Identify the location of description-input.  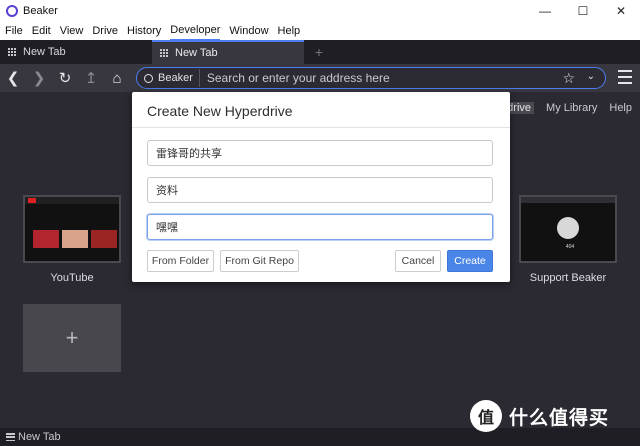
(320, 190).